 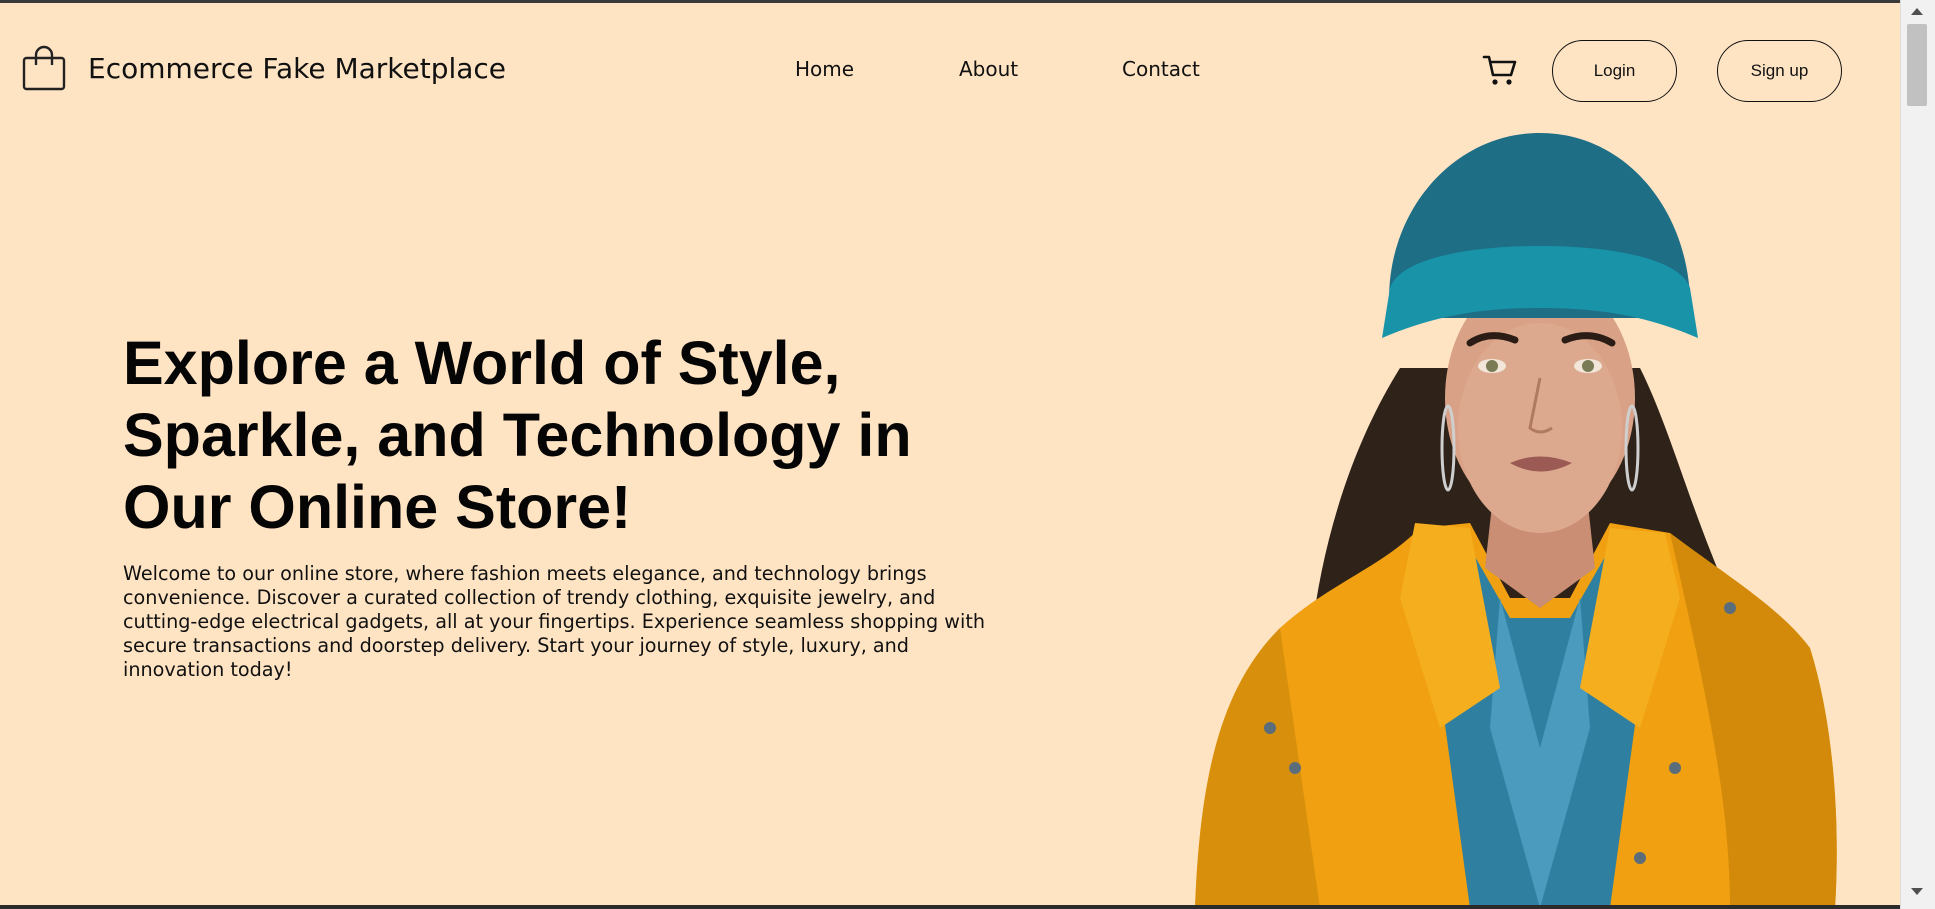 I want to click on nav-home-link: Home, so click(x=824, y=69).